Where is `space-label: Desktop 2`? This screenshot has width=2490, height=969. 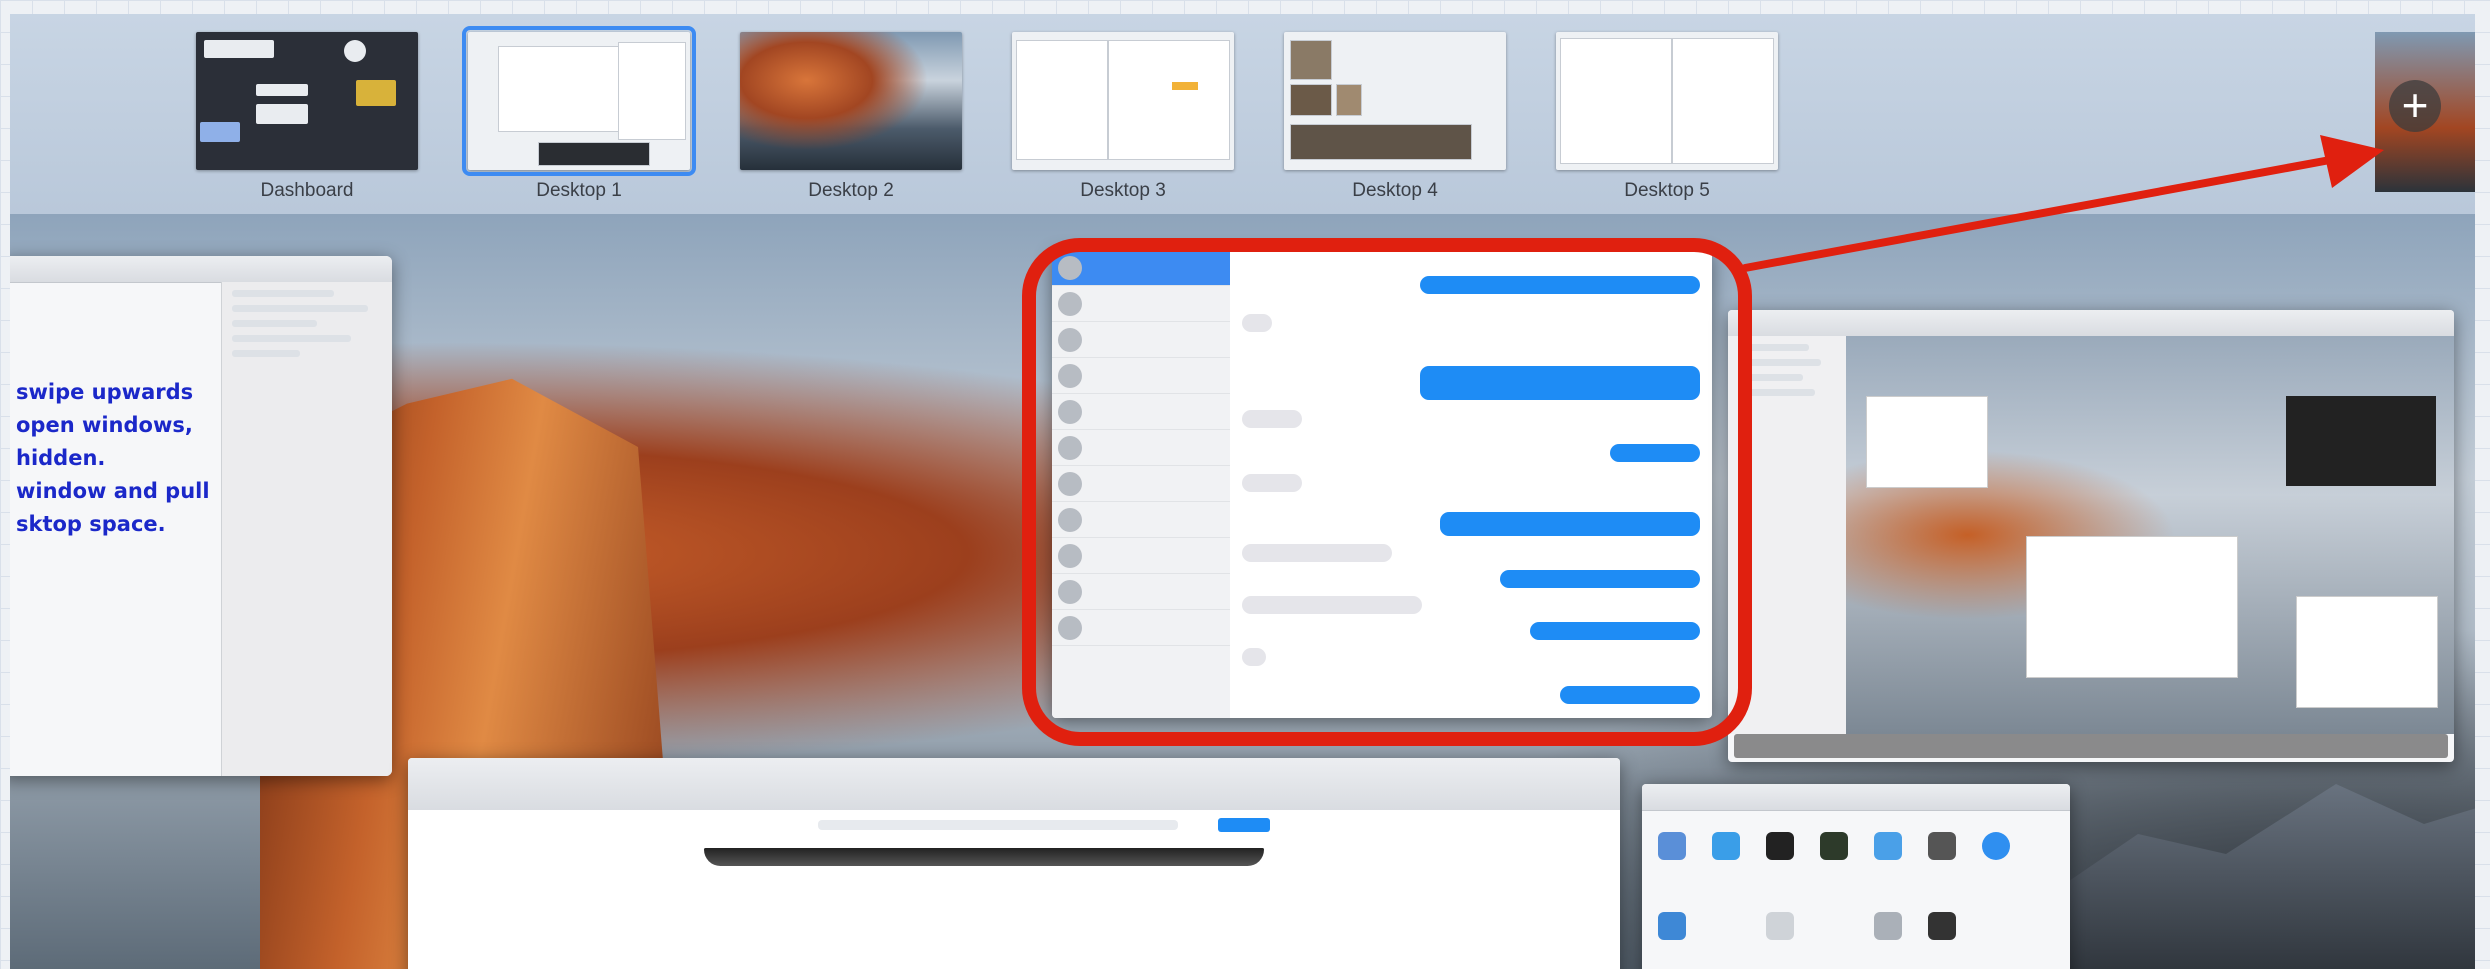
space-label: Desktop 2 is located at coordinates (851, 190).